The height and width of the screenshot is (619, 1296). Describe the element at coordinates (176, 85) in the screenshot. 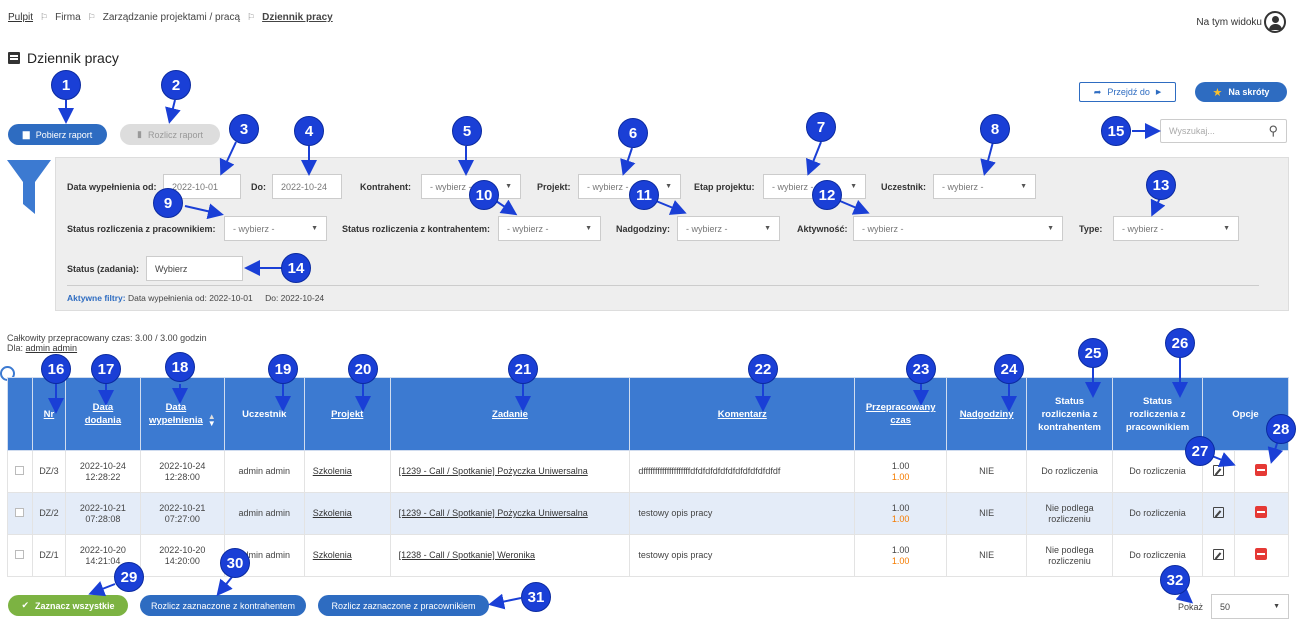

I see `callout-badge: 2` at that location.